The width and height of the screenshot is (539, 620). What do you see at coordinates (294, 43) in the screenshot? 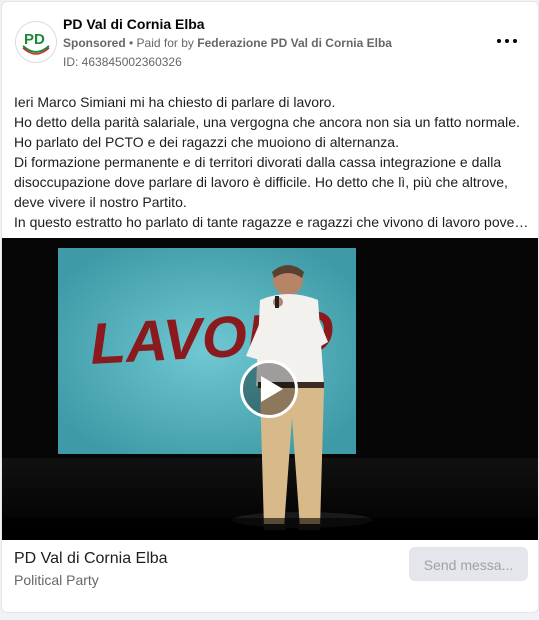
I see `paid-for-by: Federazione PD Val di Cornia Elba` at bounding box center [294, 43].